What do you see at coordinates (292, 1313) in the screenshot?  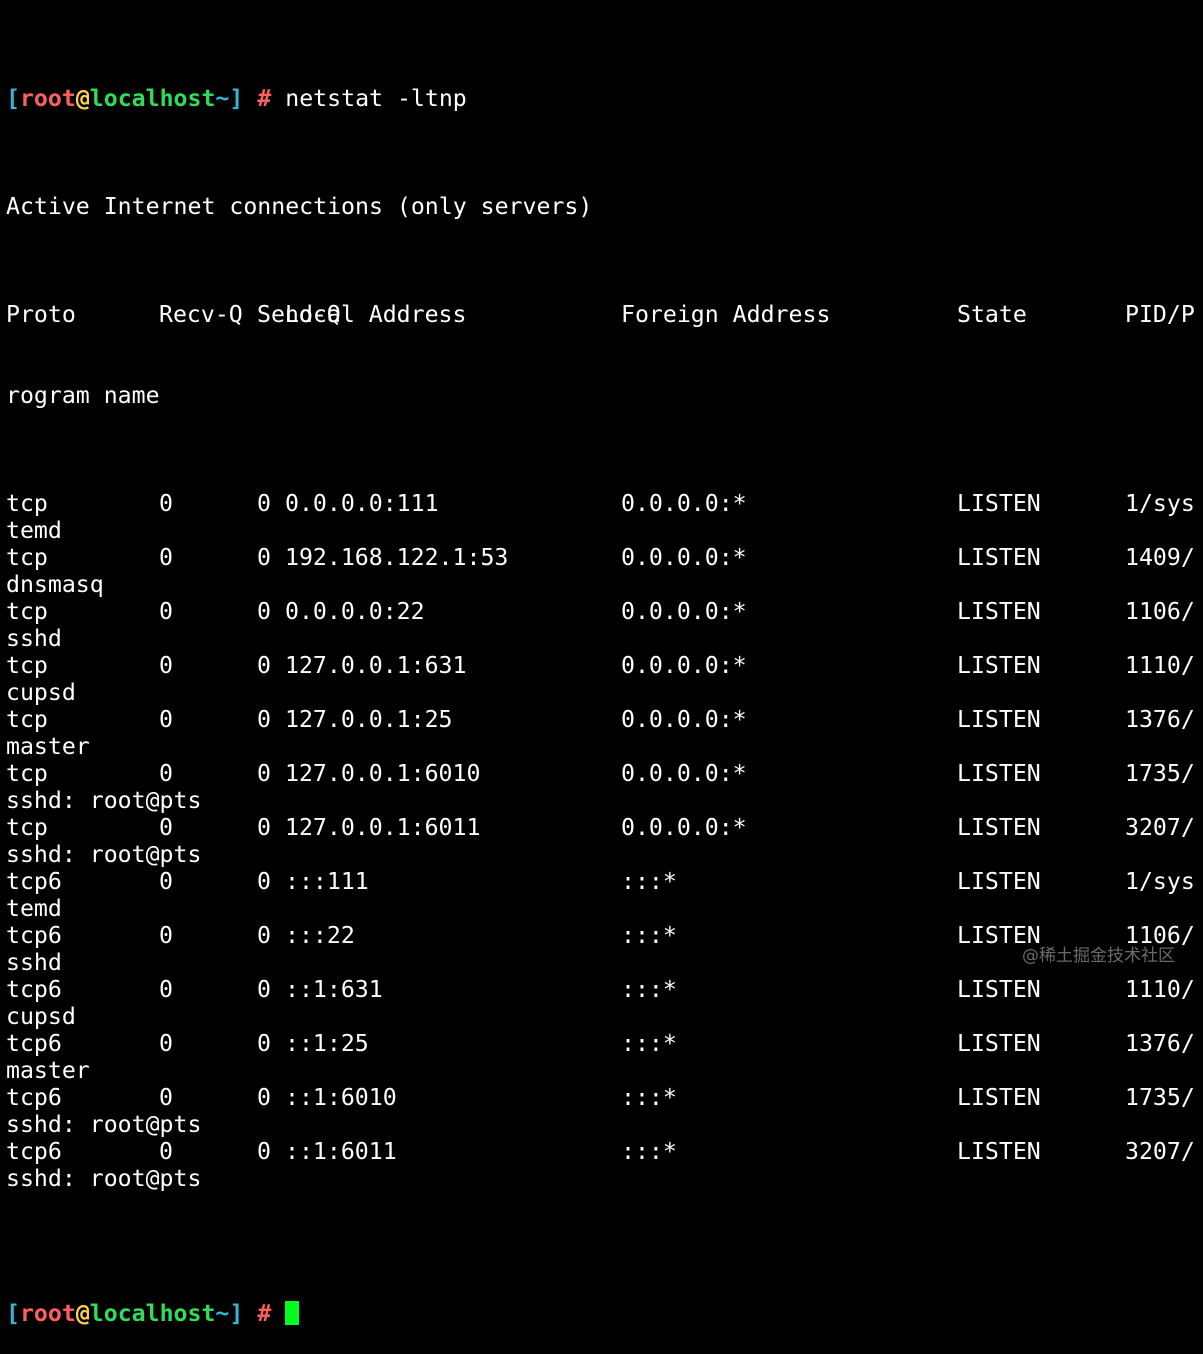 I see `text-cursor` at bounding box center [292, 1313].